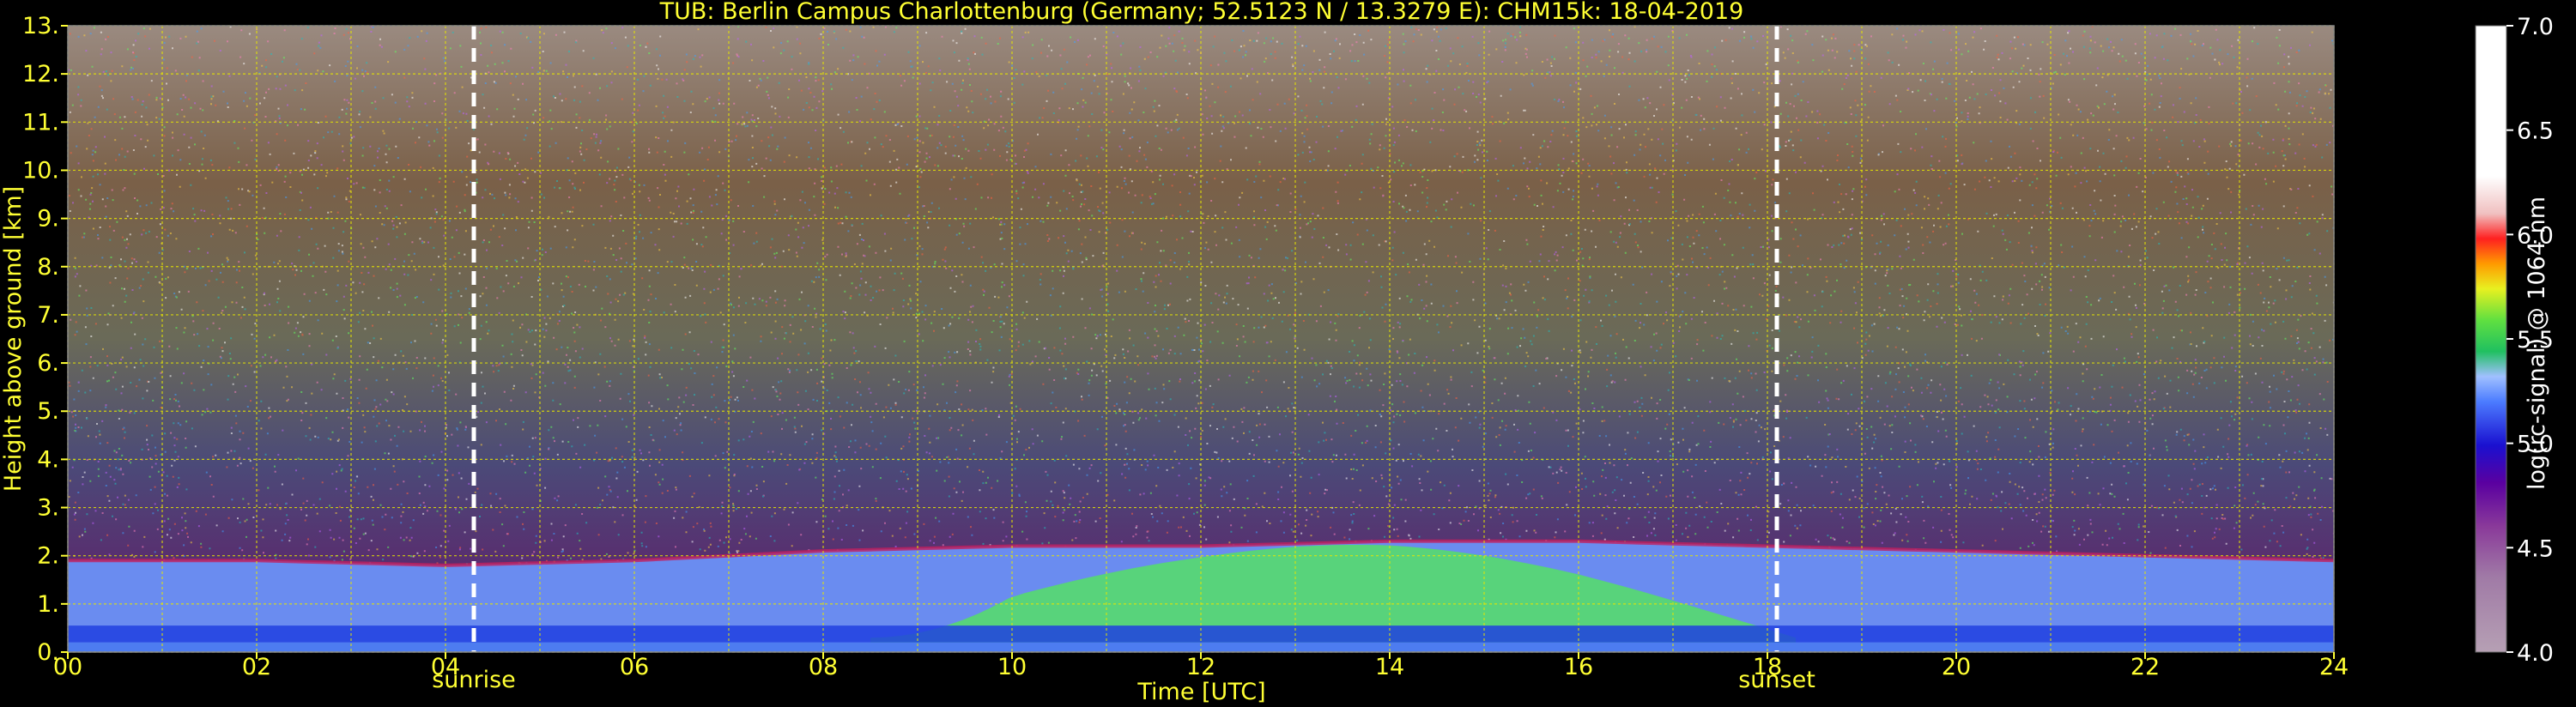 The width and height of the screenshot is (2576, 707). I want to click on x-tick-label: 08, so click(823, 667).